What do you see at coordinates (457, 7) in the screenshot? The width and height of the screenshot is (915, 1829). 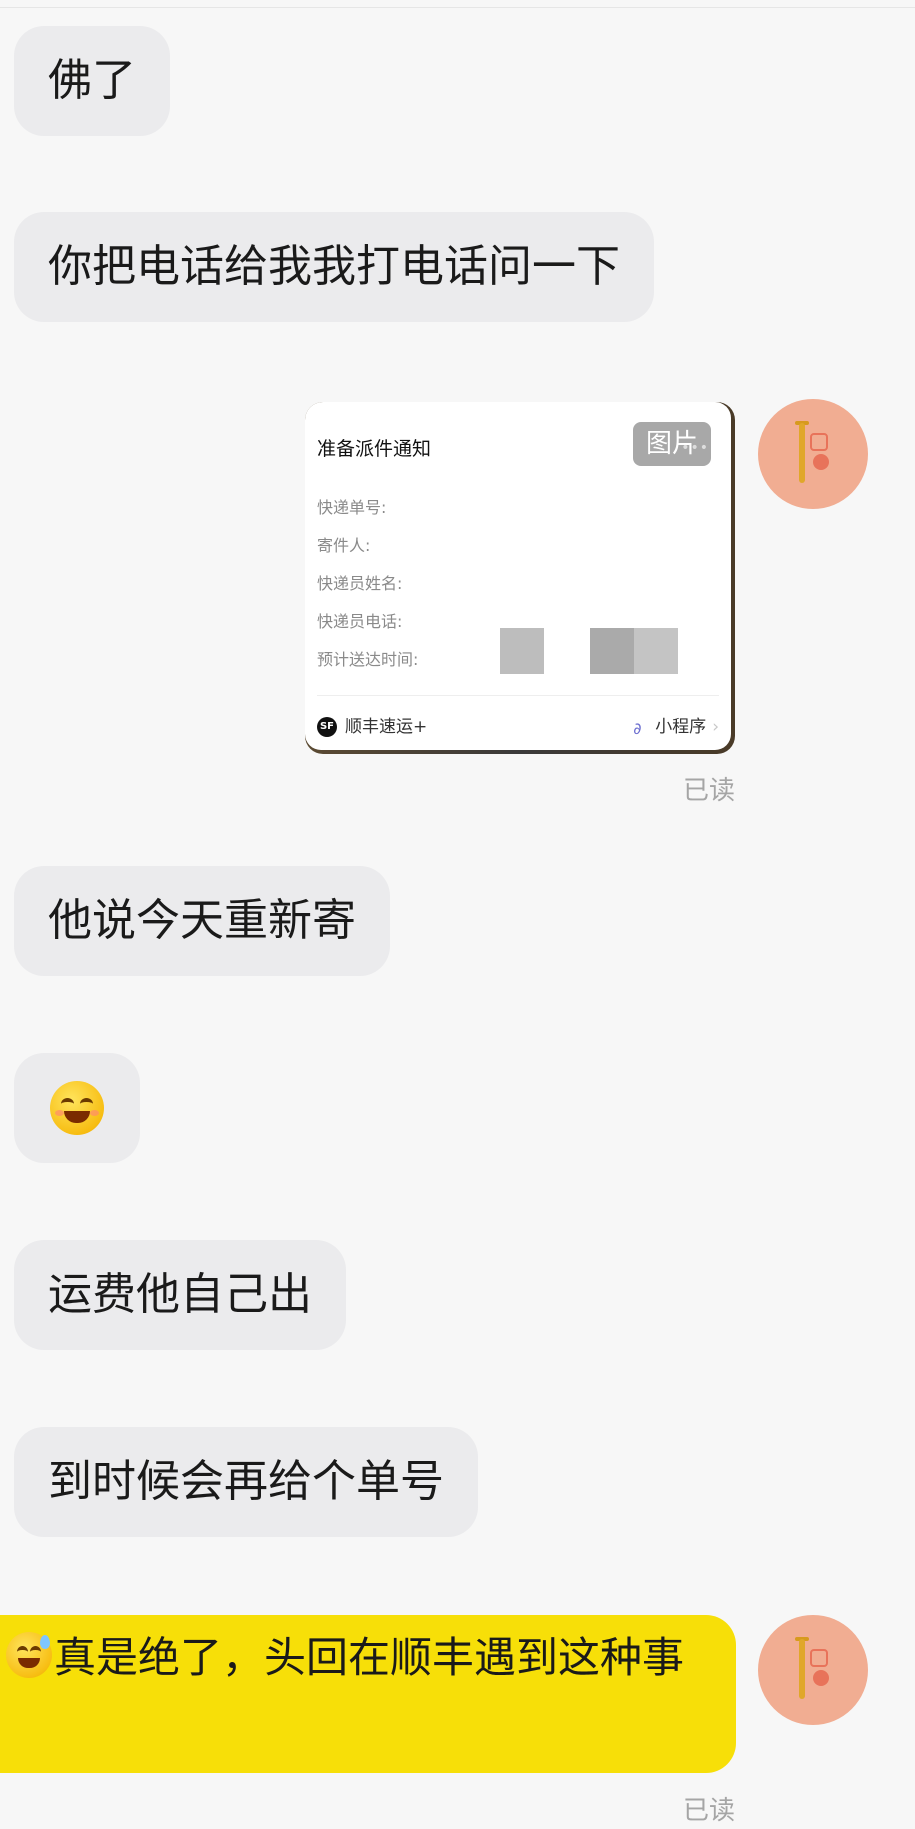 I see `top-divider` at bounding box center [457, 7].